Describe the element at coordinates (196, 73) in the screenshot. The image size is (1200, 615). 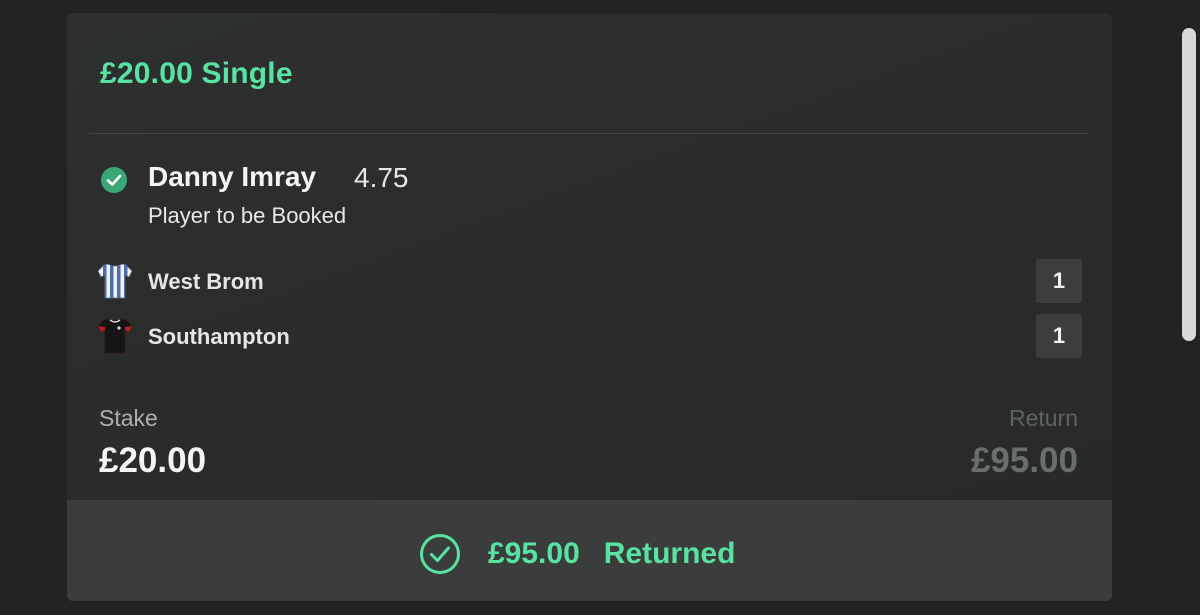
I see `bet-title: £20.00 Single` at that location.